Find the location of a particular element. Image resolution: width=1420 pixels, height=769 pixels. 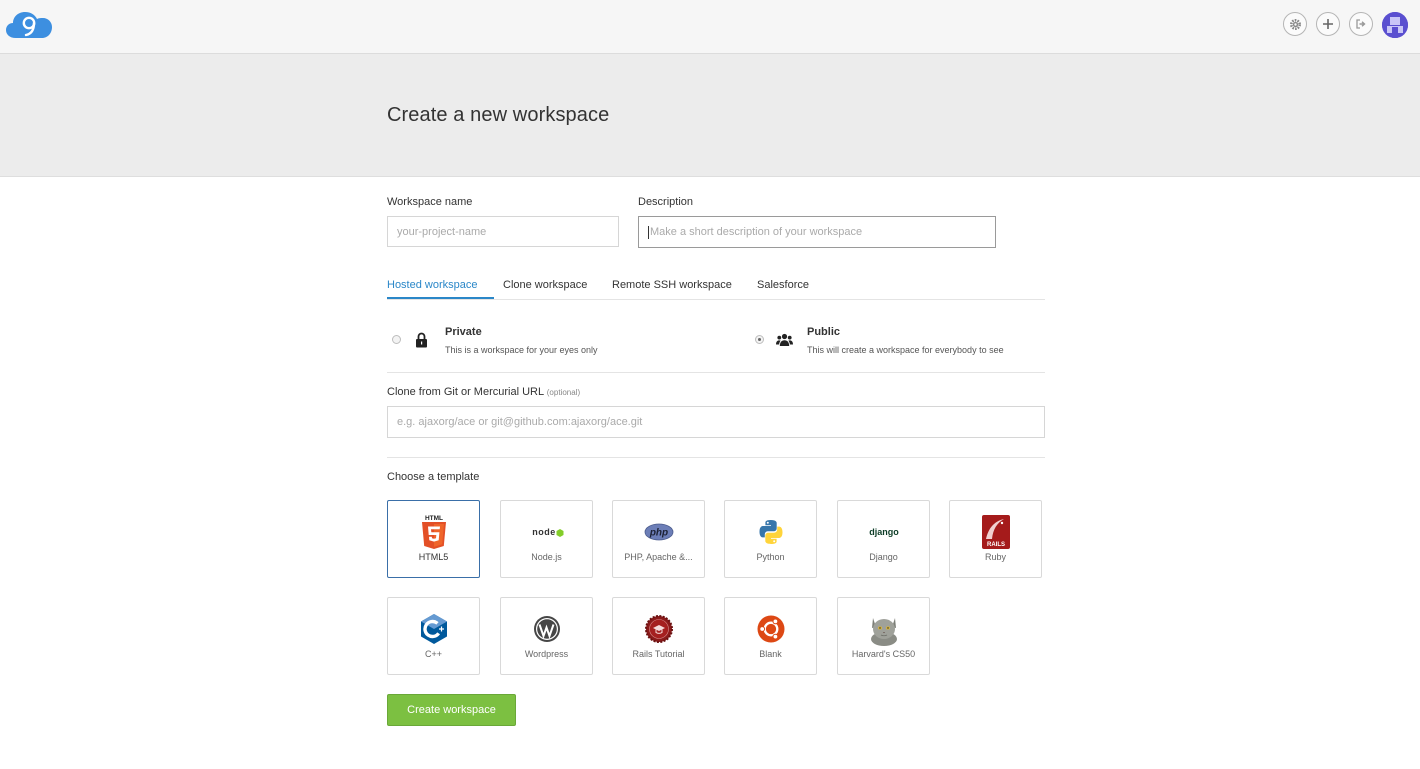

php-icon: php is located at coordinates (658, 532).